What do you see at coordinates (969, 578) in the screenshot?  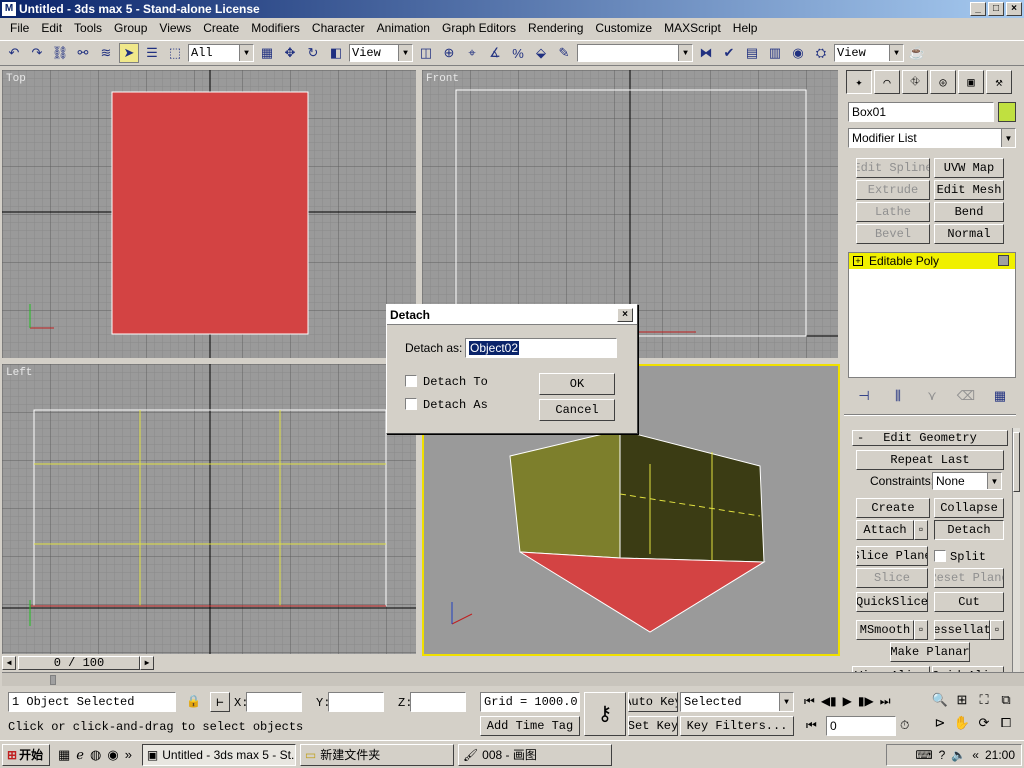 I see `reset-plane-button: Reset Plane` at bounding box center [969, 578].